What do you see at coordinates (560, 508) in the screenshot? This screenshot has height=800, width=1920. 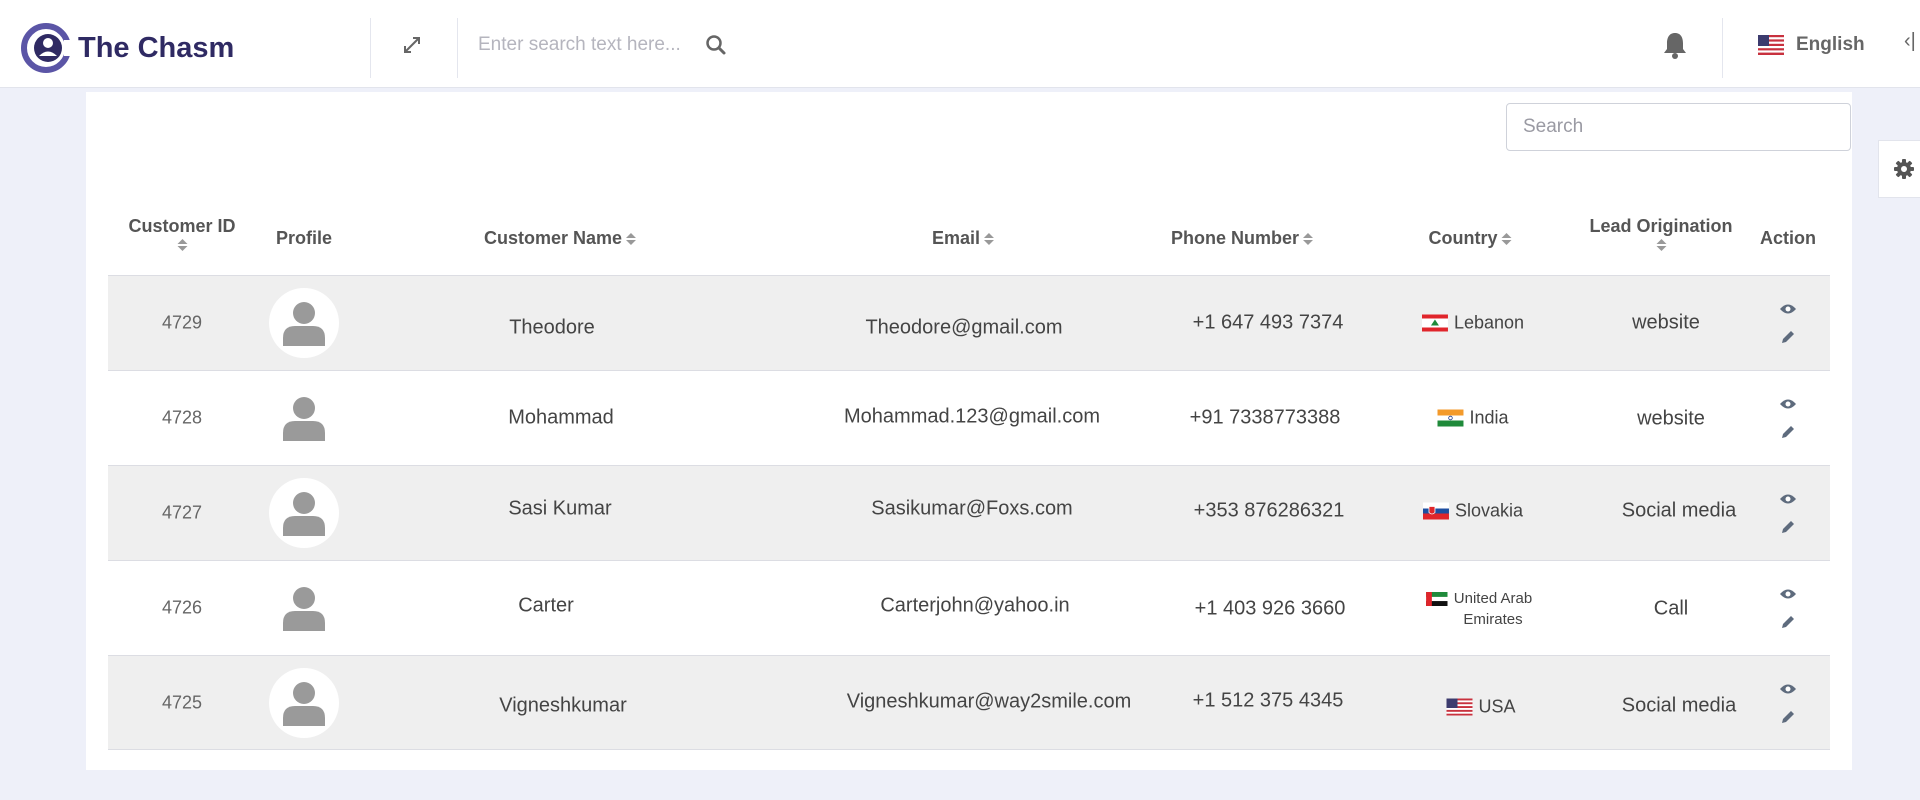 I see `customer-name: Sasi Kumar` at bounding box center [560, 508].